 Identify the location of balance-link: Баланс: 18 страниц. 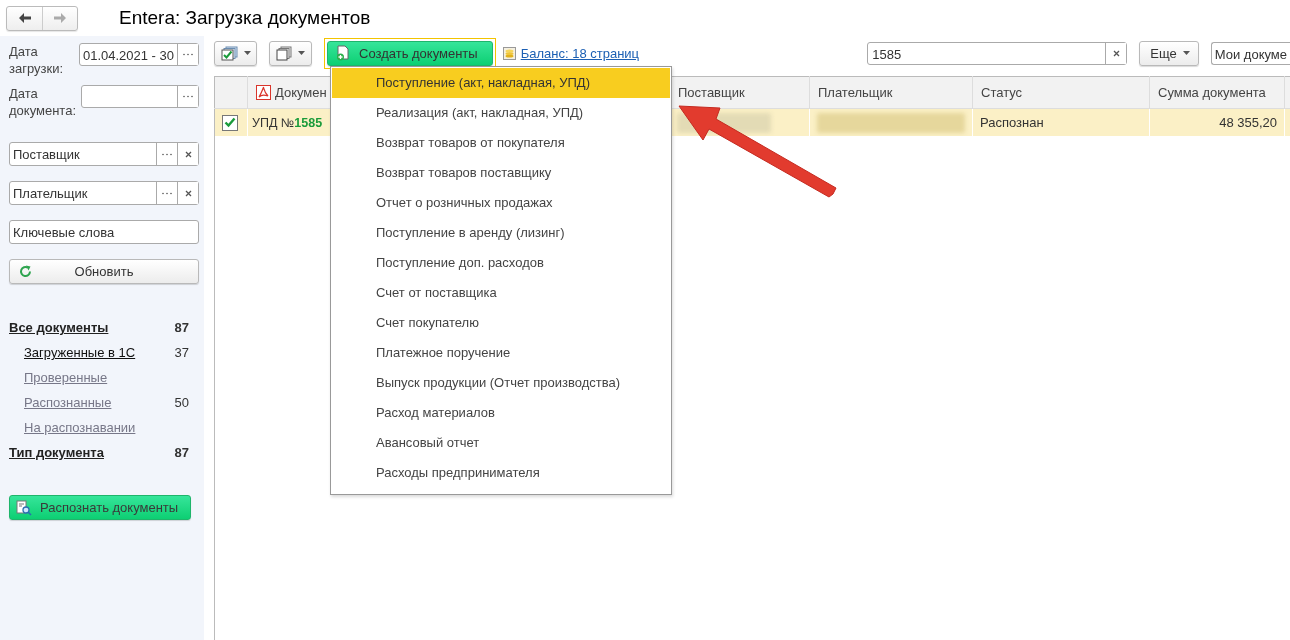
(580, 53).